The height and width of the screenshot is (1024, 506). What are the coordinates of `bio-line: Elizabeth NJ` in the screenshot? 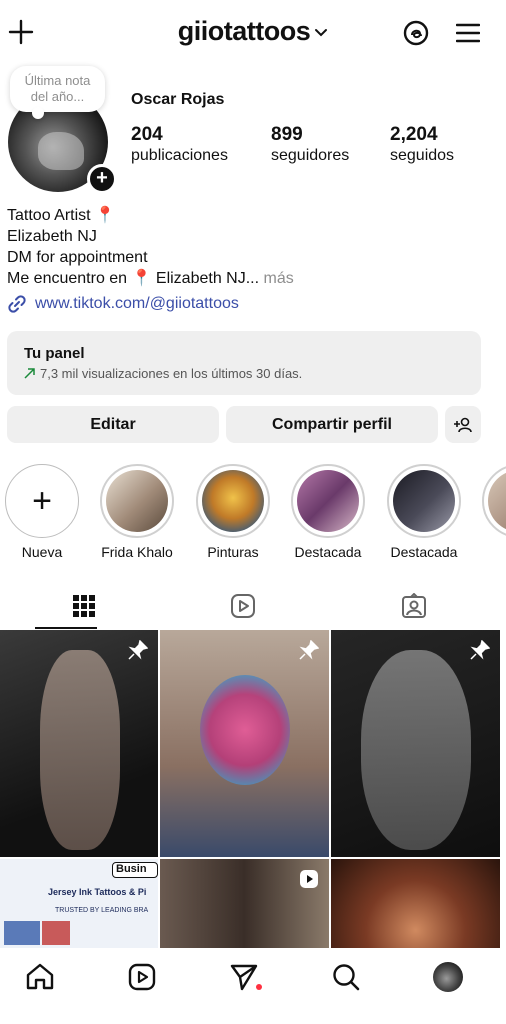 It's located at (52, 236).